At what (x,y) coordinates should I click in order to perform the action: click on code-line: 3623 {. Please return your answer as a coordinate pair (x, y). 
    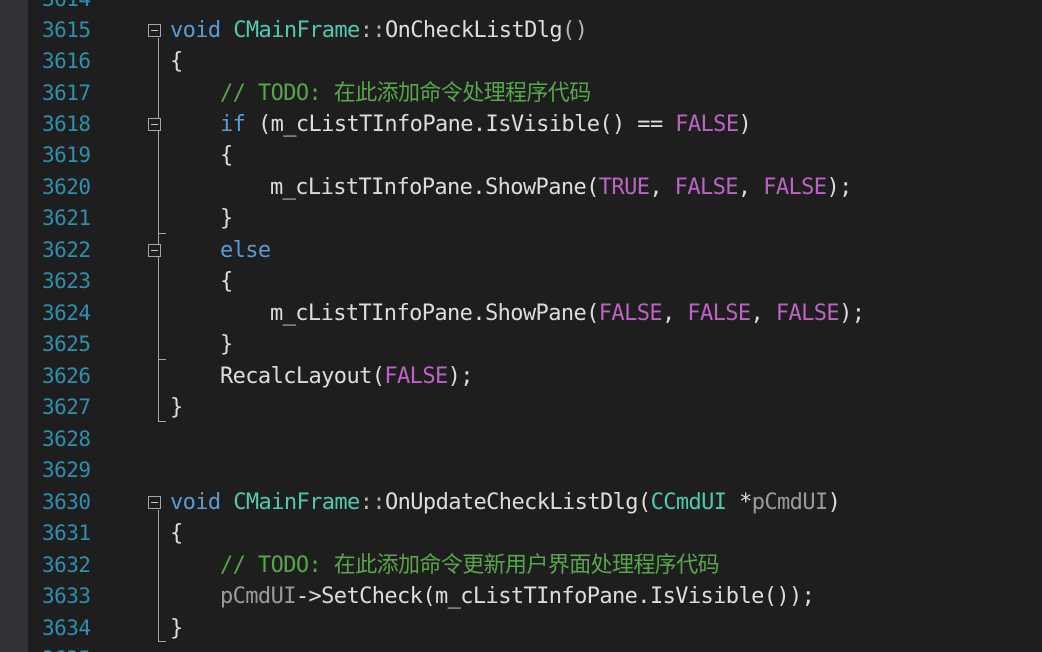
    Looking at the image, I should click on (521, 281).